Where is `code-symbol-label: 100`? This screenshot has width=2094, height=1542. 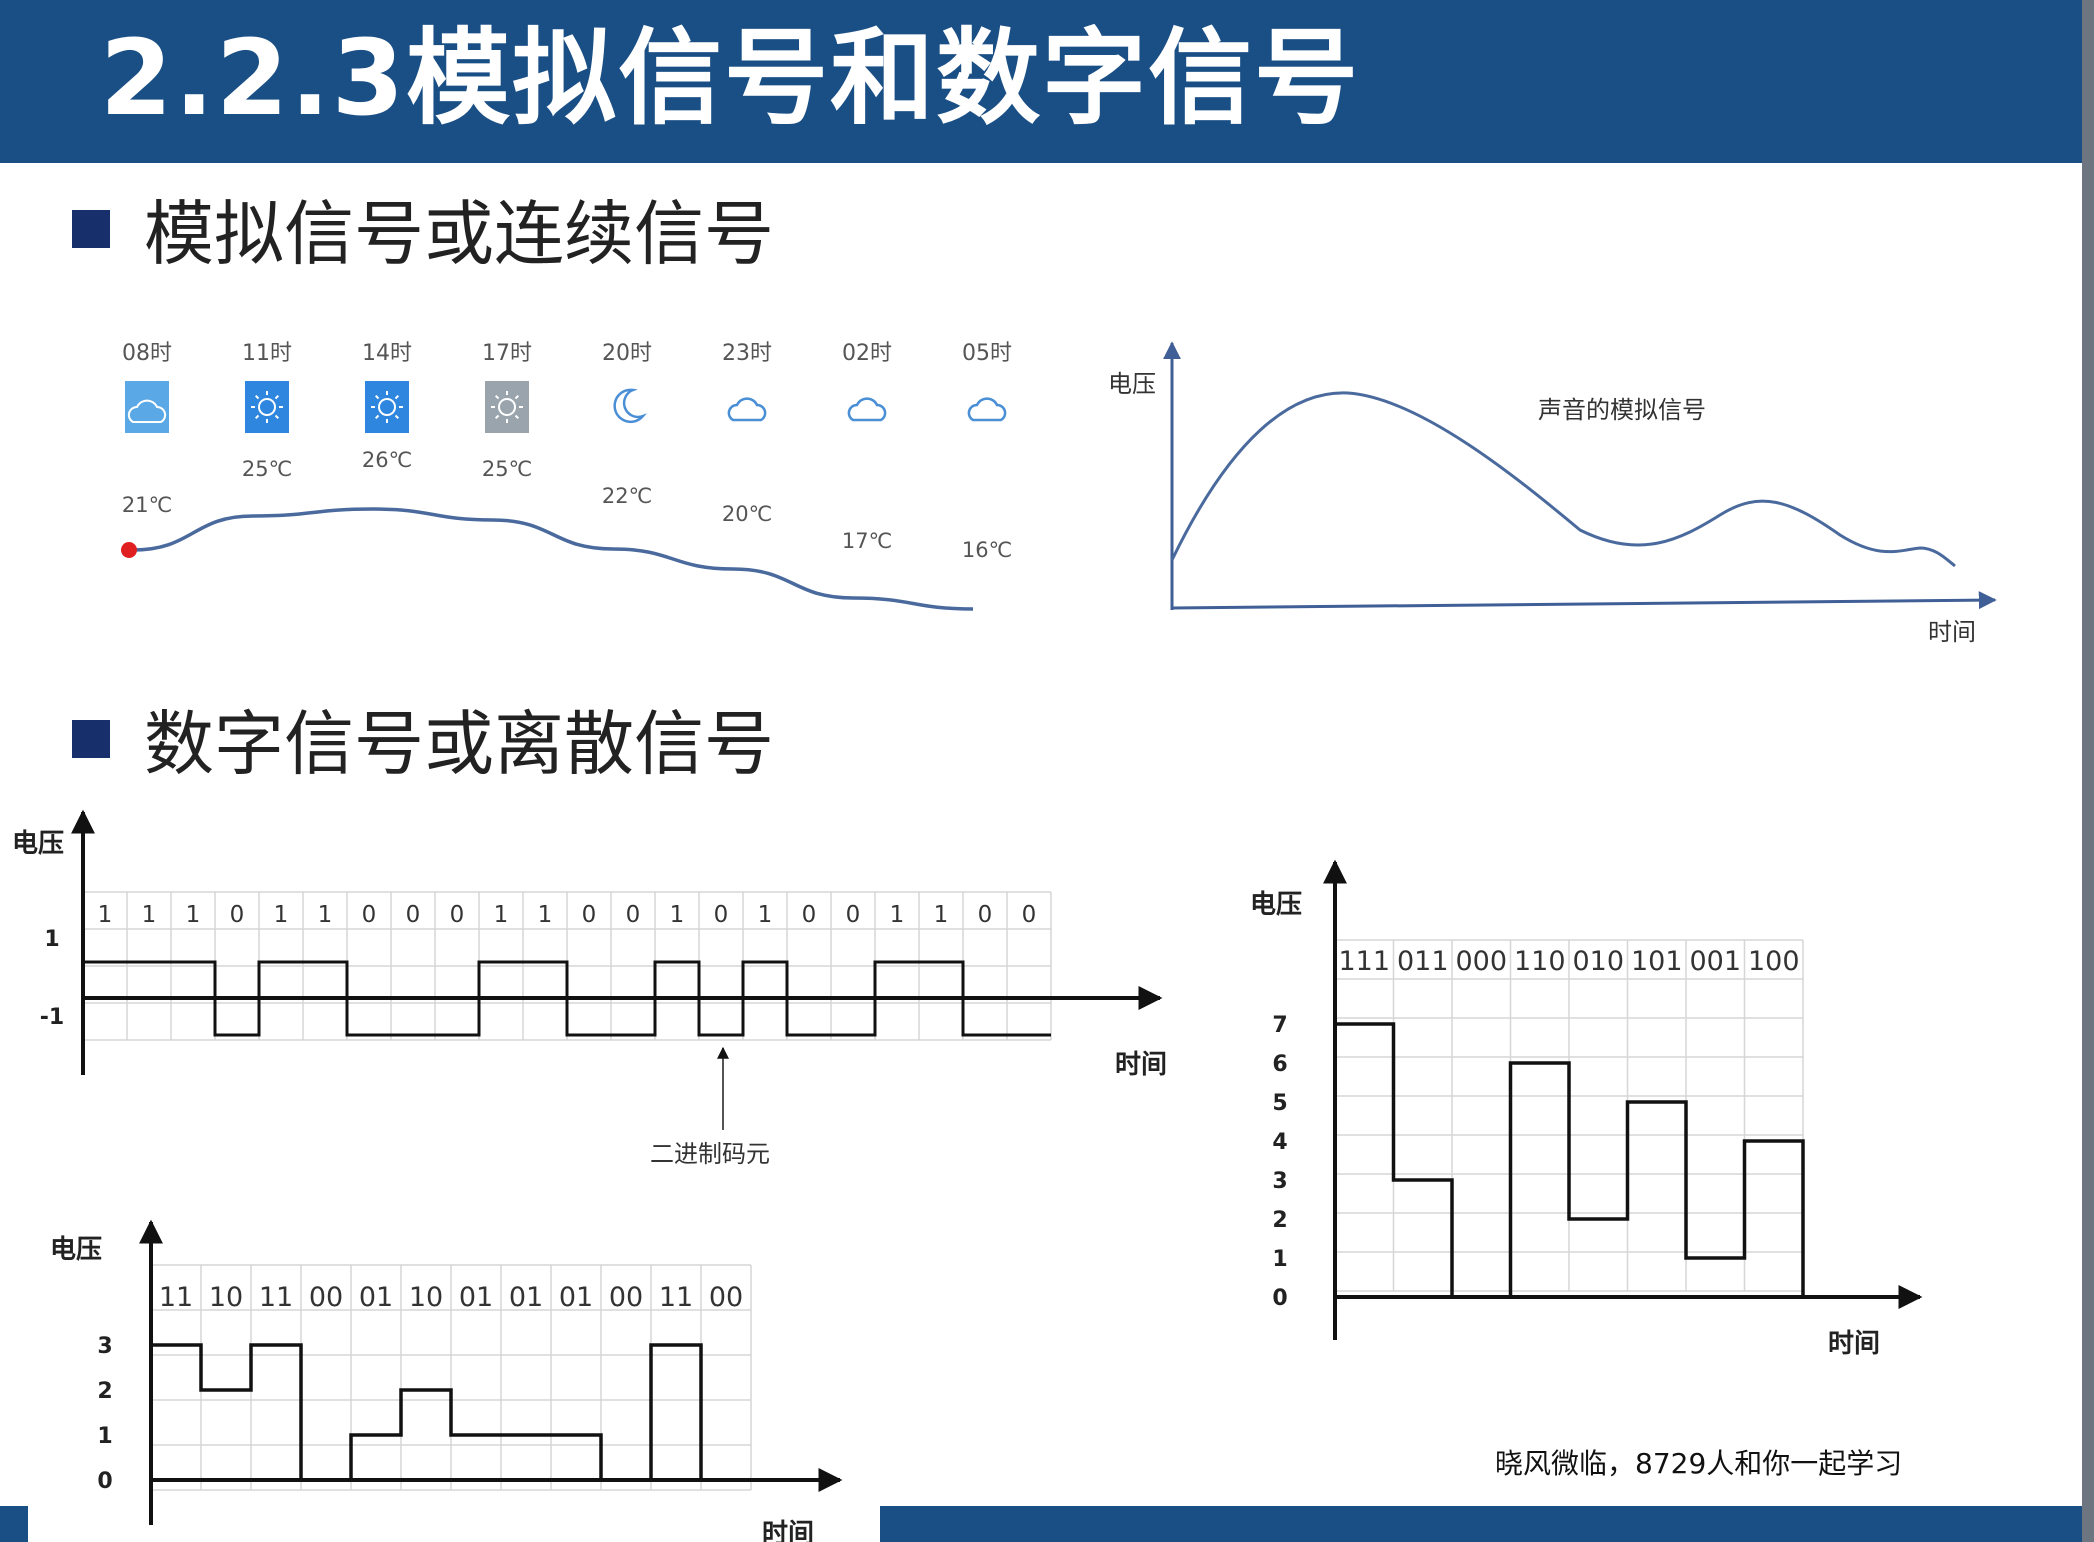 code-symbol-label: 100 is located at coordinates (1774, 961).